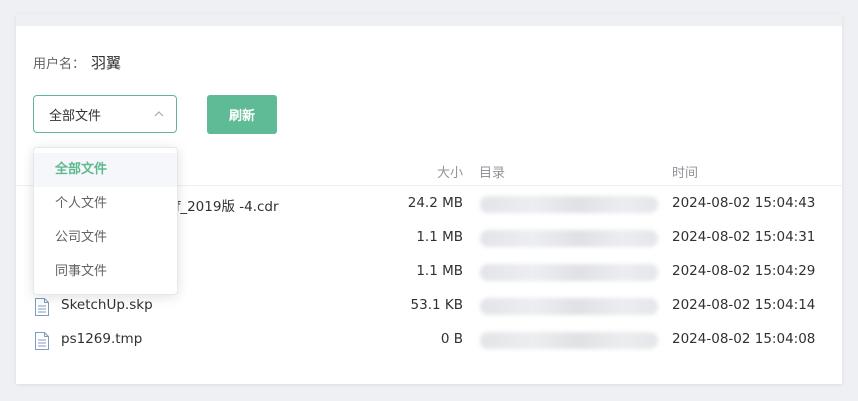  What do you see at coordinates (105, 204) in the screenshot?
I see `dropdown-option-personal-files: 个人文件` at bounding box center [105, 204].